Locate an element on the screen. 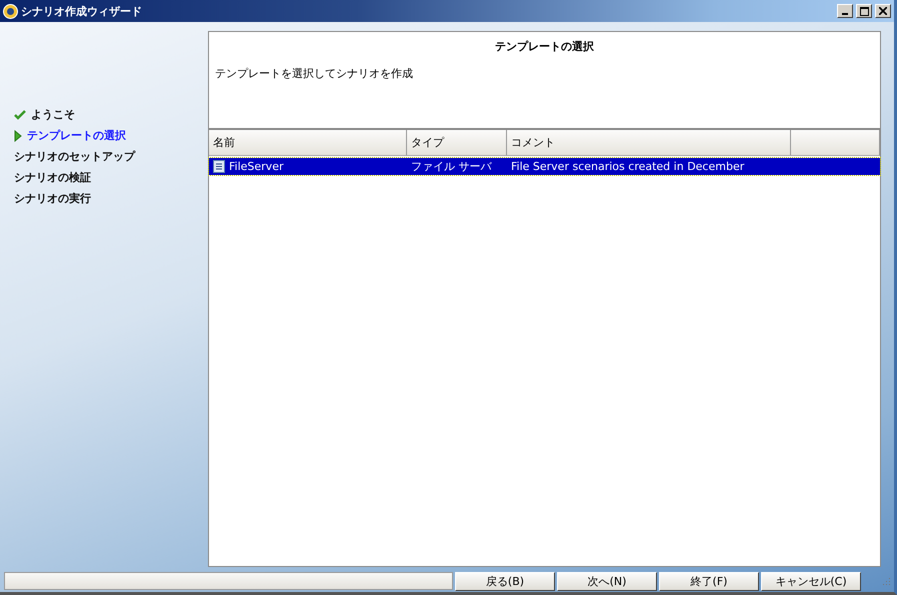  column-header: コメント is located at coordinates (649, 143).